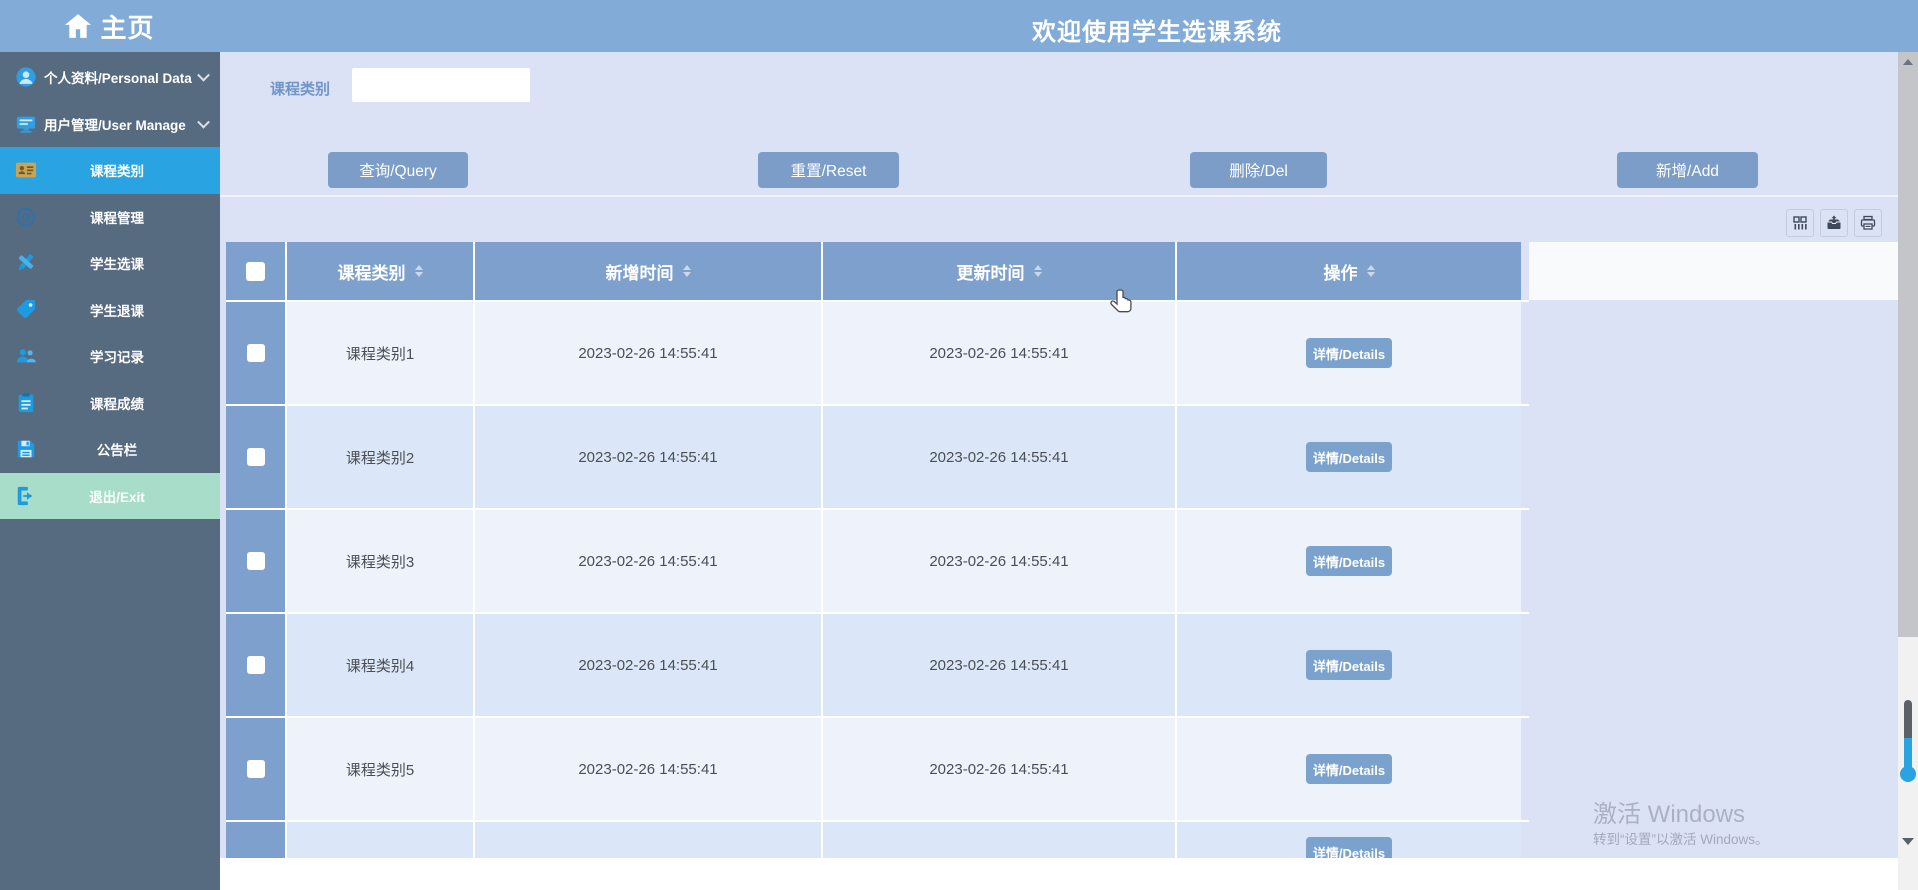  I want to click on sidebar-item-personal-data: 个人资料/Personal Data, so click(110, 77).